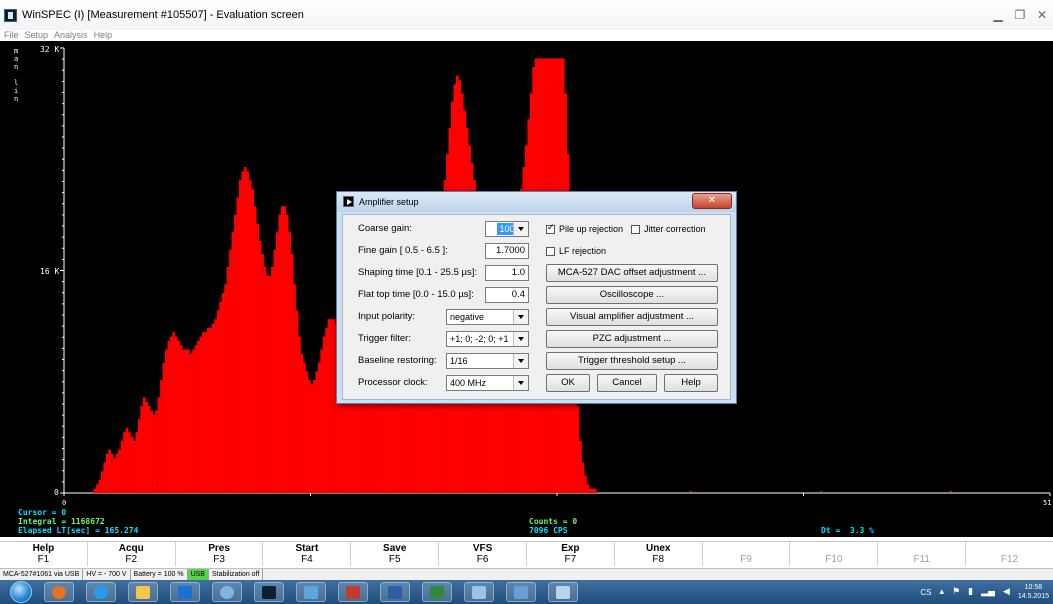 This screenshot has width=1053, height=604. Describe the element at coordinates (101, 592) in the screenshot. I see `ie-taskbar-icon` at that location.